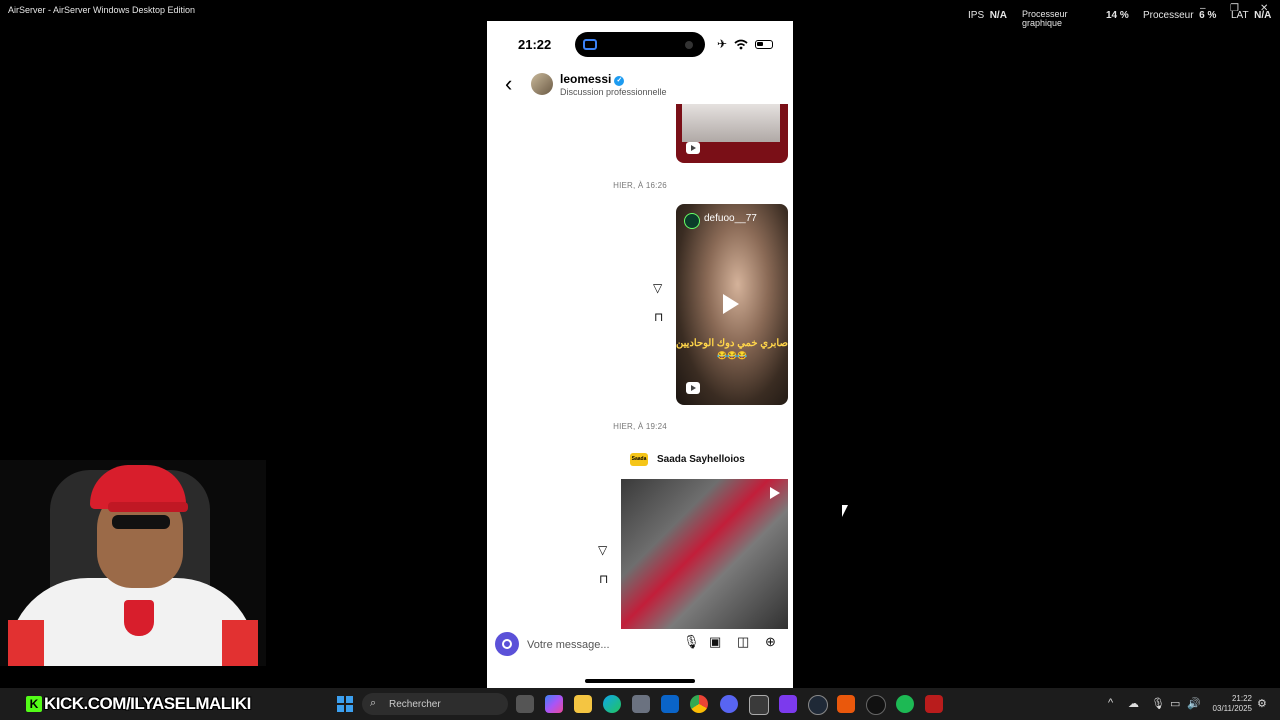 The image size is (1280, 720). What do you see at coordinates (1158, 703) in the screenshot?
I see `mic-tray-icon: 🎙` at bounding box center [1158, 703].